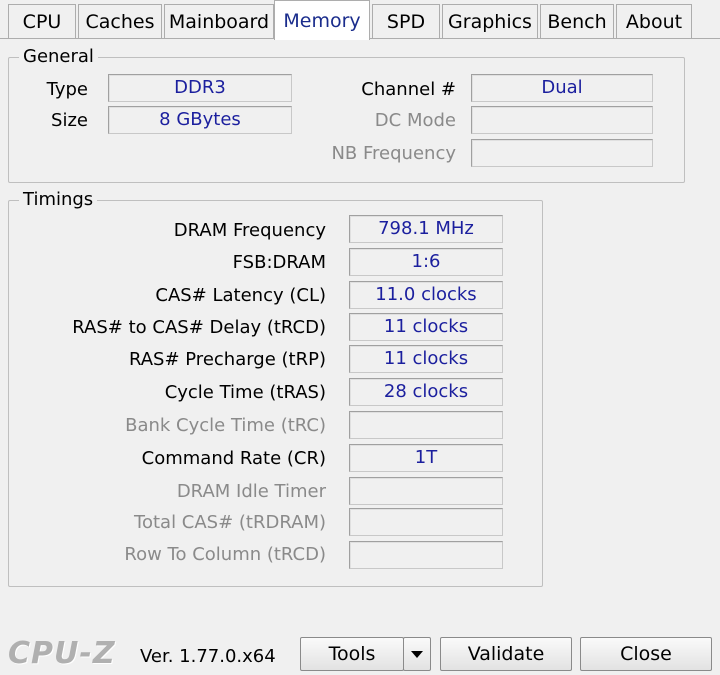 Image resolution: width=720 pixels, height=675 pixels. I want to click on bank-cycle-time-value, so click(426, 425).